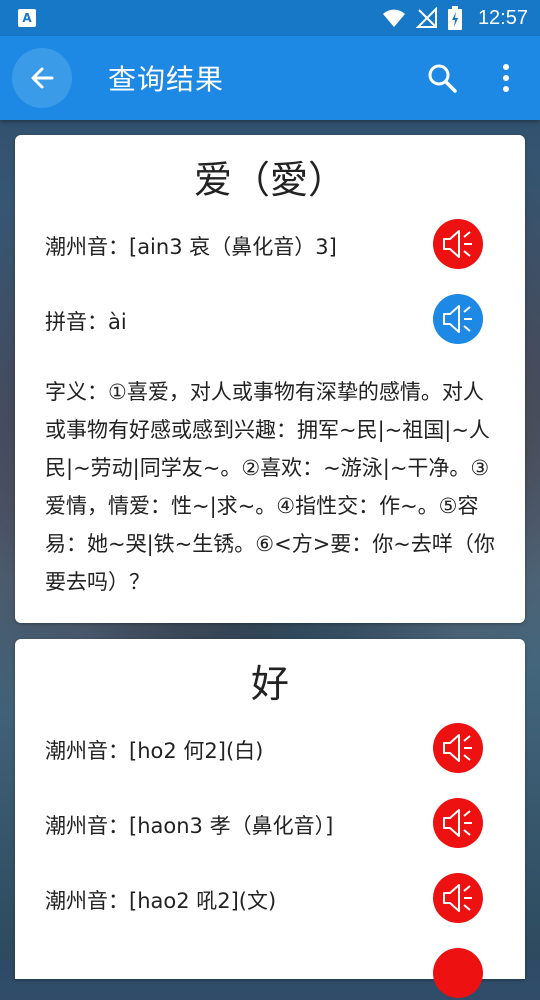 The width and height of the screenshot is (540, 1000). What do you see at coordinates (154, 751) in the screenshot?
I see `pronunciation-label: 潮州音：[ho2 何2](白)` at bounding box center [154, 751].